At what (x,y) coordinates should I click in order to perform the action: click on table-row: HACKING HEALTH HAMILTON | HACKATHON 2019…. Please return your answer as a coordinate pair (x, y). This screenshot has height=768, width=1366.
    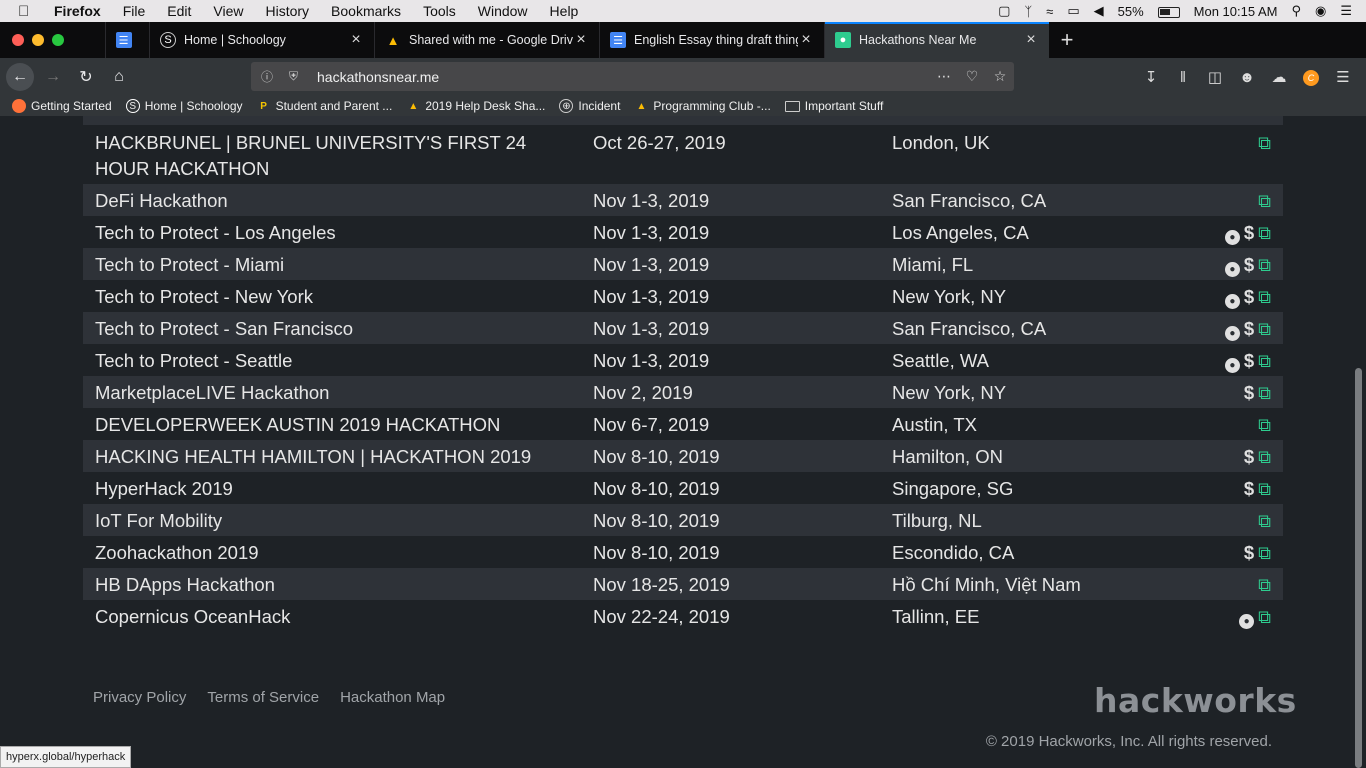
    Looking at the image, I should click on (683, 456).